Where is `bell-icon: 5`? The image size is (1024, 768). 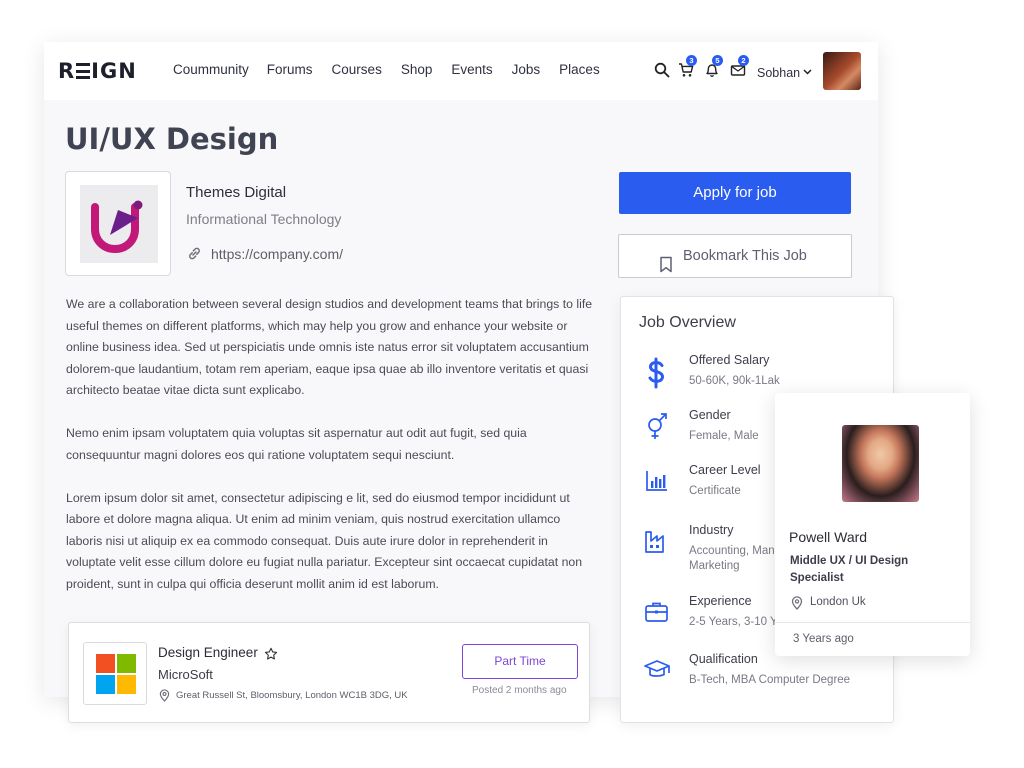 bell-icon: 5 is located at coordinates (713, 67).